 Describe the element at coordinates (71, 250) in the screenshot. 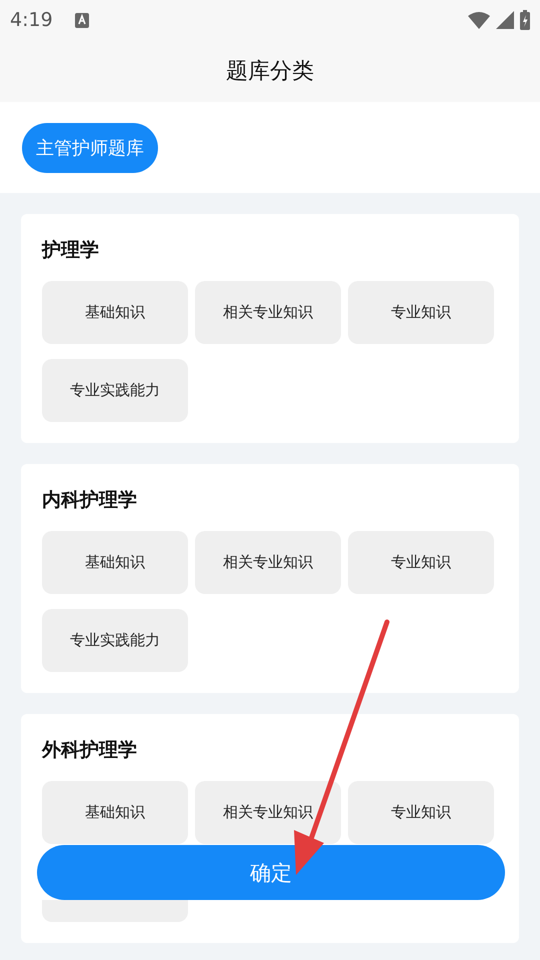

I see `category-title: 护理学` at that location.